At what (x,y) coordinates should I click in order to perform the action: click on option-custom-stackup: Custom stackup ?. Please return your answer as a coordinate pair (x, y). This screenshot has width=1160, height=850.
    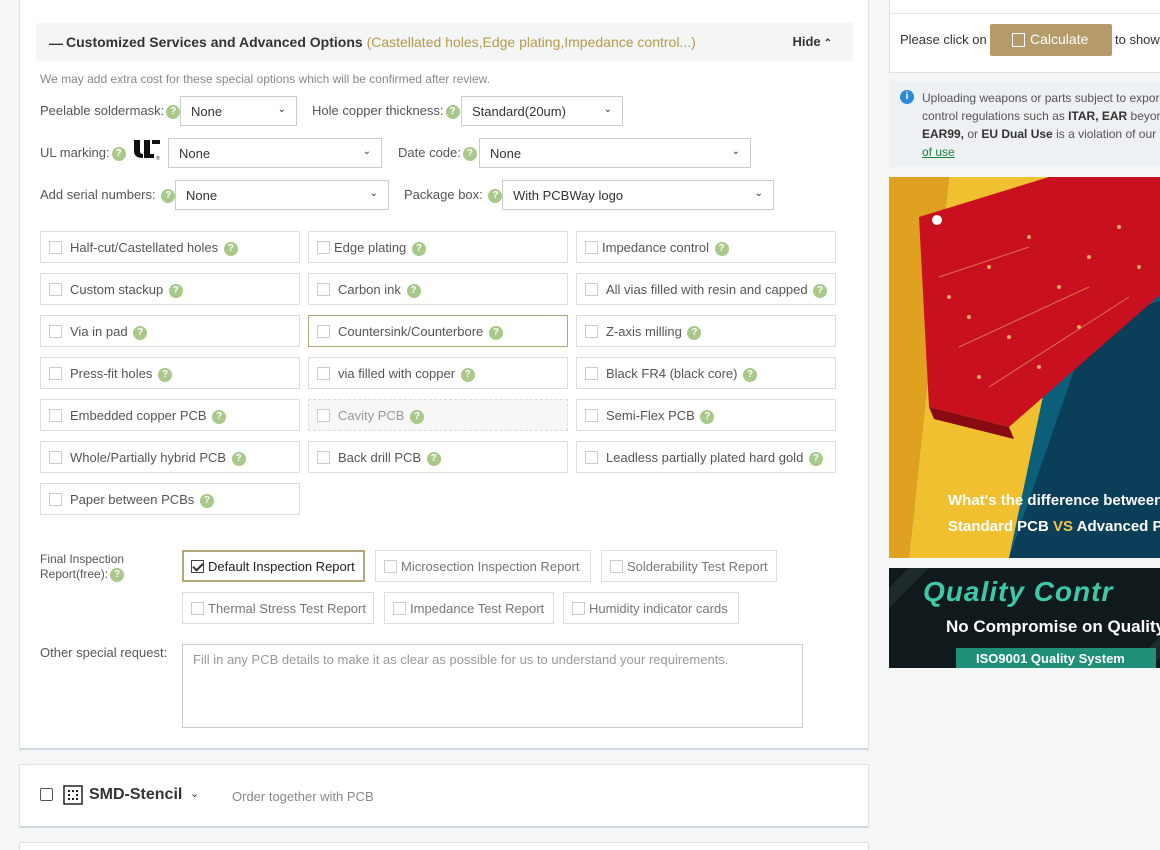
    Looking at the image, I should click on (170, 289).